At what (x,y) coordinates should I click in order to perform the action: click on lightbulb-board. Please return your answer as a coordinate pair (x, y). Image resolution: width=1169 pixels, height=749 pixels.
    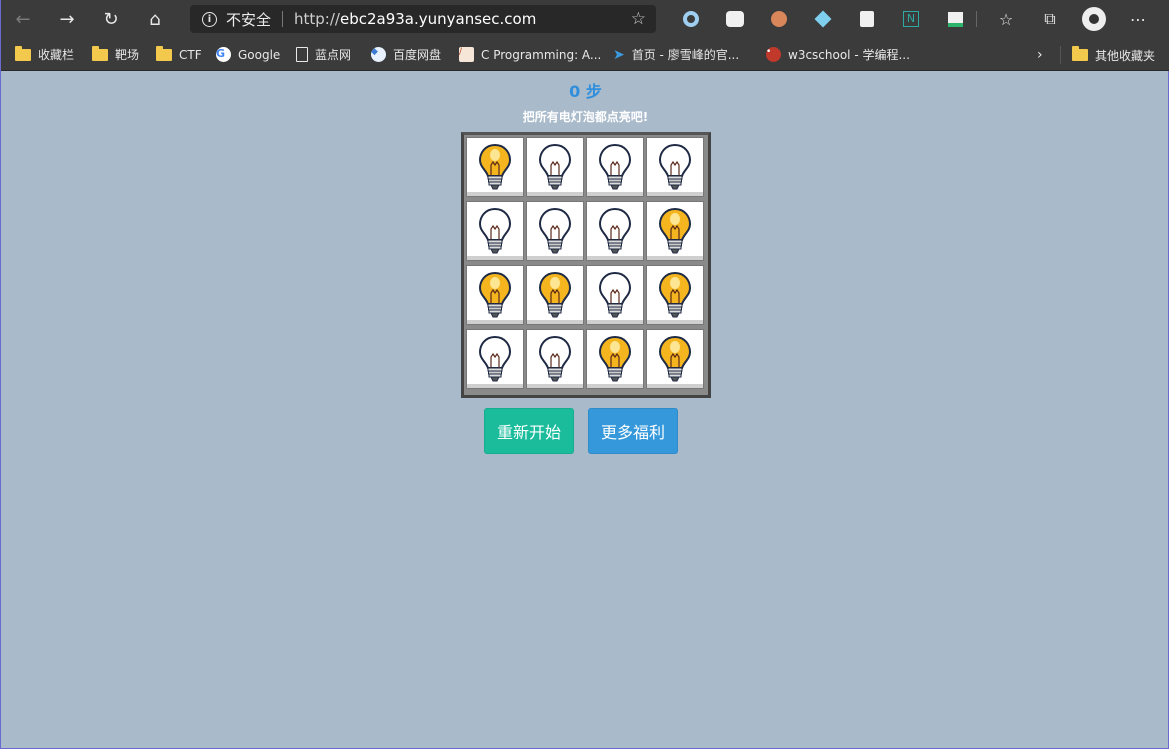
    Looking at the image, I should click on (586, 265).